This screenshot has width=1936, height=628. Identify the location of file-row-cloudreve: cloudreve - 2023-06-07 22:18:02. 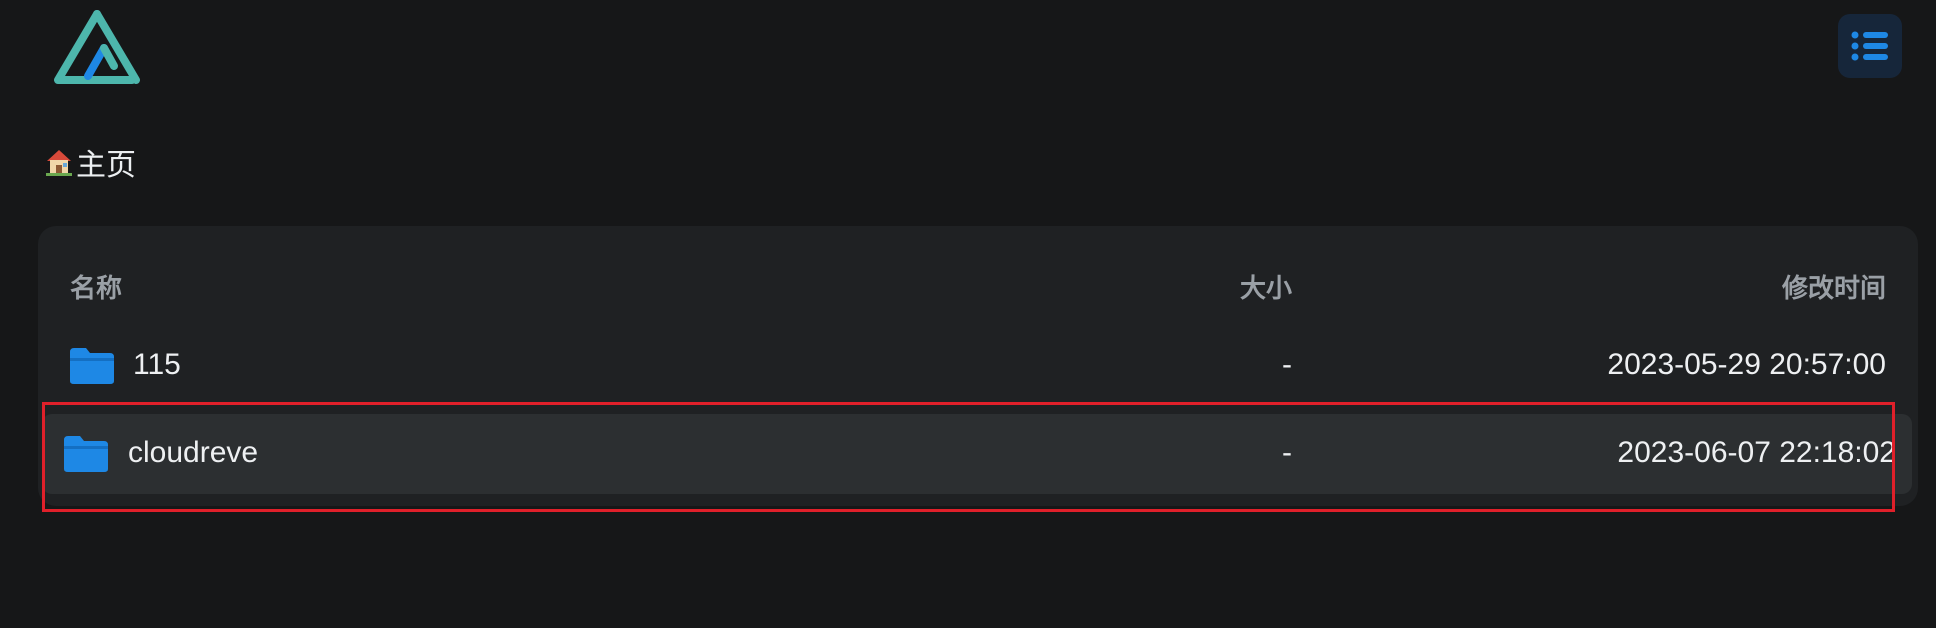
(977, 454).